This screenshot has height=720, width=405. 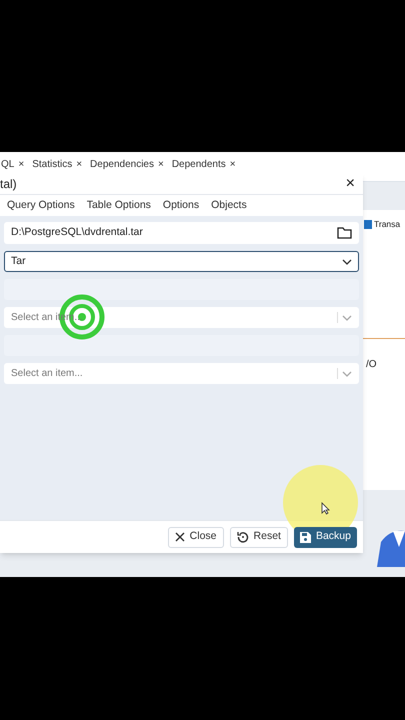 What do you see at coordinates (52, 165) in the screenshot?
I see `tab-label: Statistics` at bounding box center [52, 165].